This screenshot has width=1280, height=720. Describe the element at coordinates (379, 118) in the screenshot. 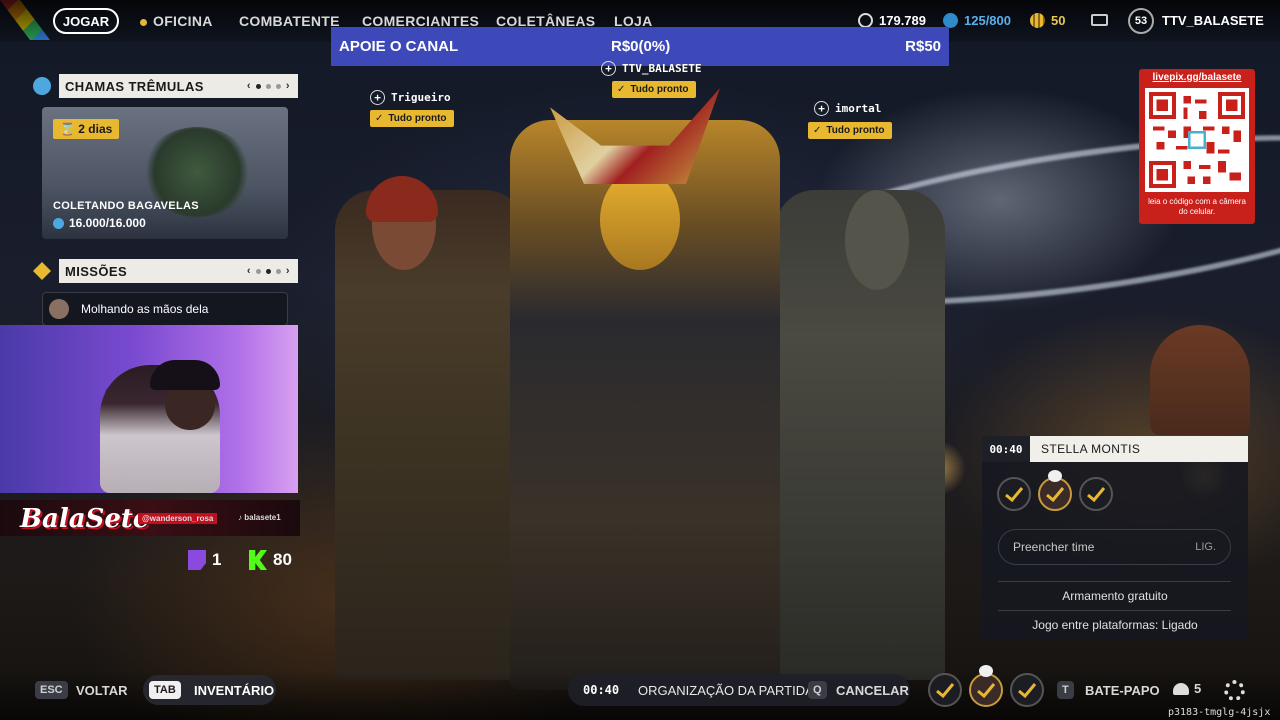

I see `check-icon: ✓` at that location.